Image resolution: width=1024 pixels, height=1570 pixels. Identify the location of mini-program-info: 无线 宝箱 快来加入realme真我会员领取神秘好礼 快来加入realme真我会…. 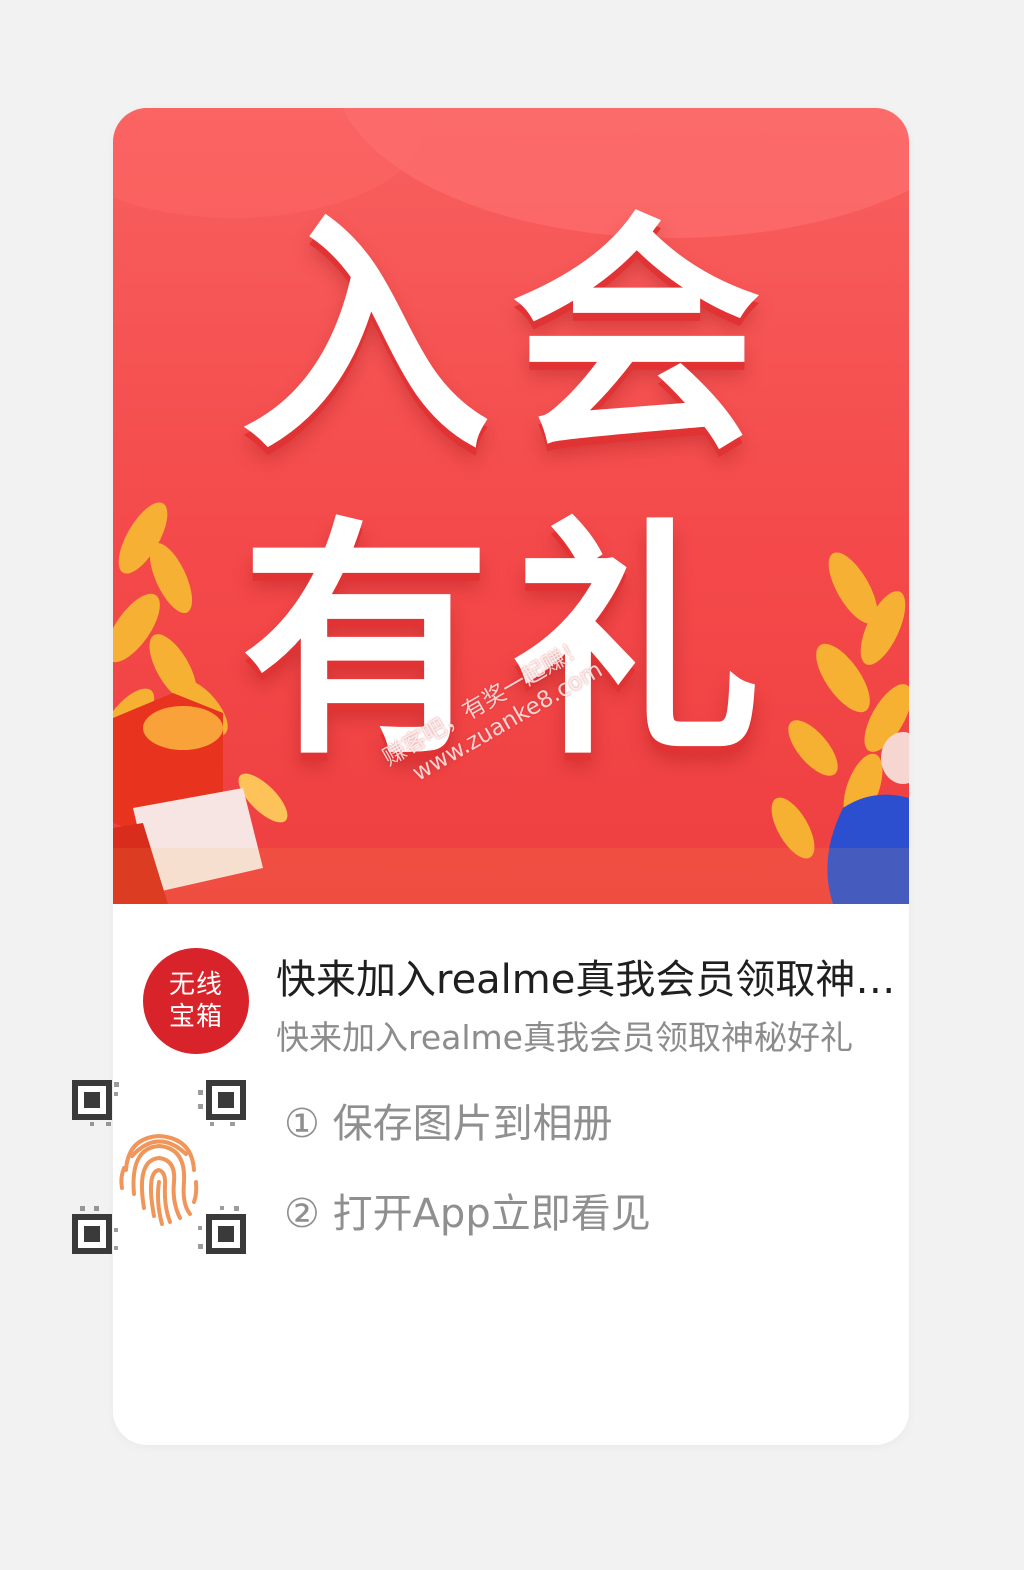
(511, 999).